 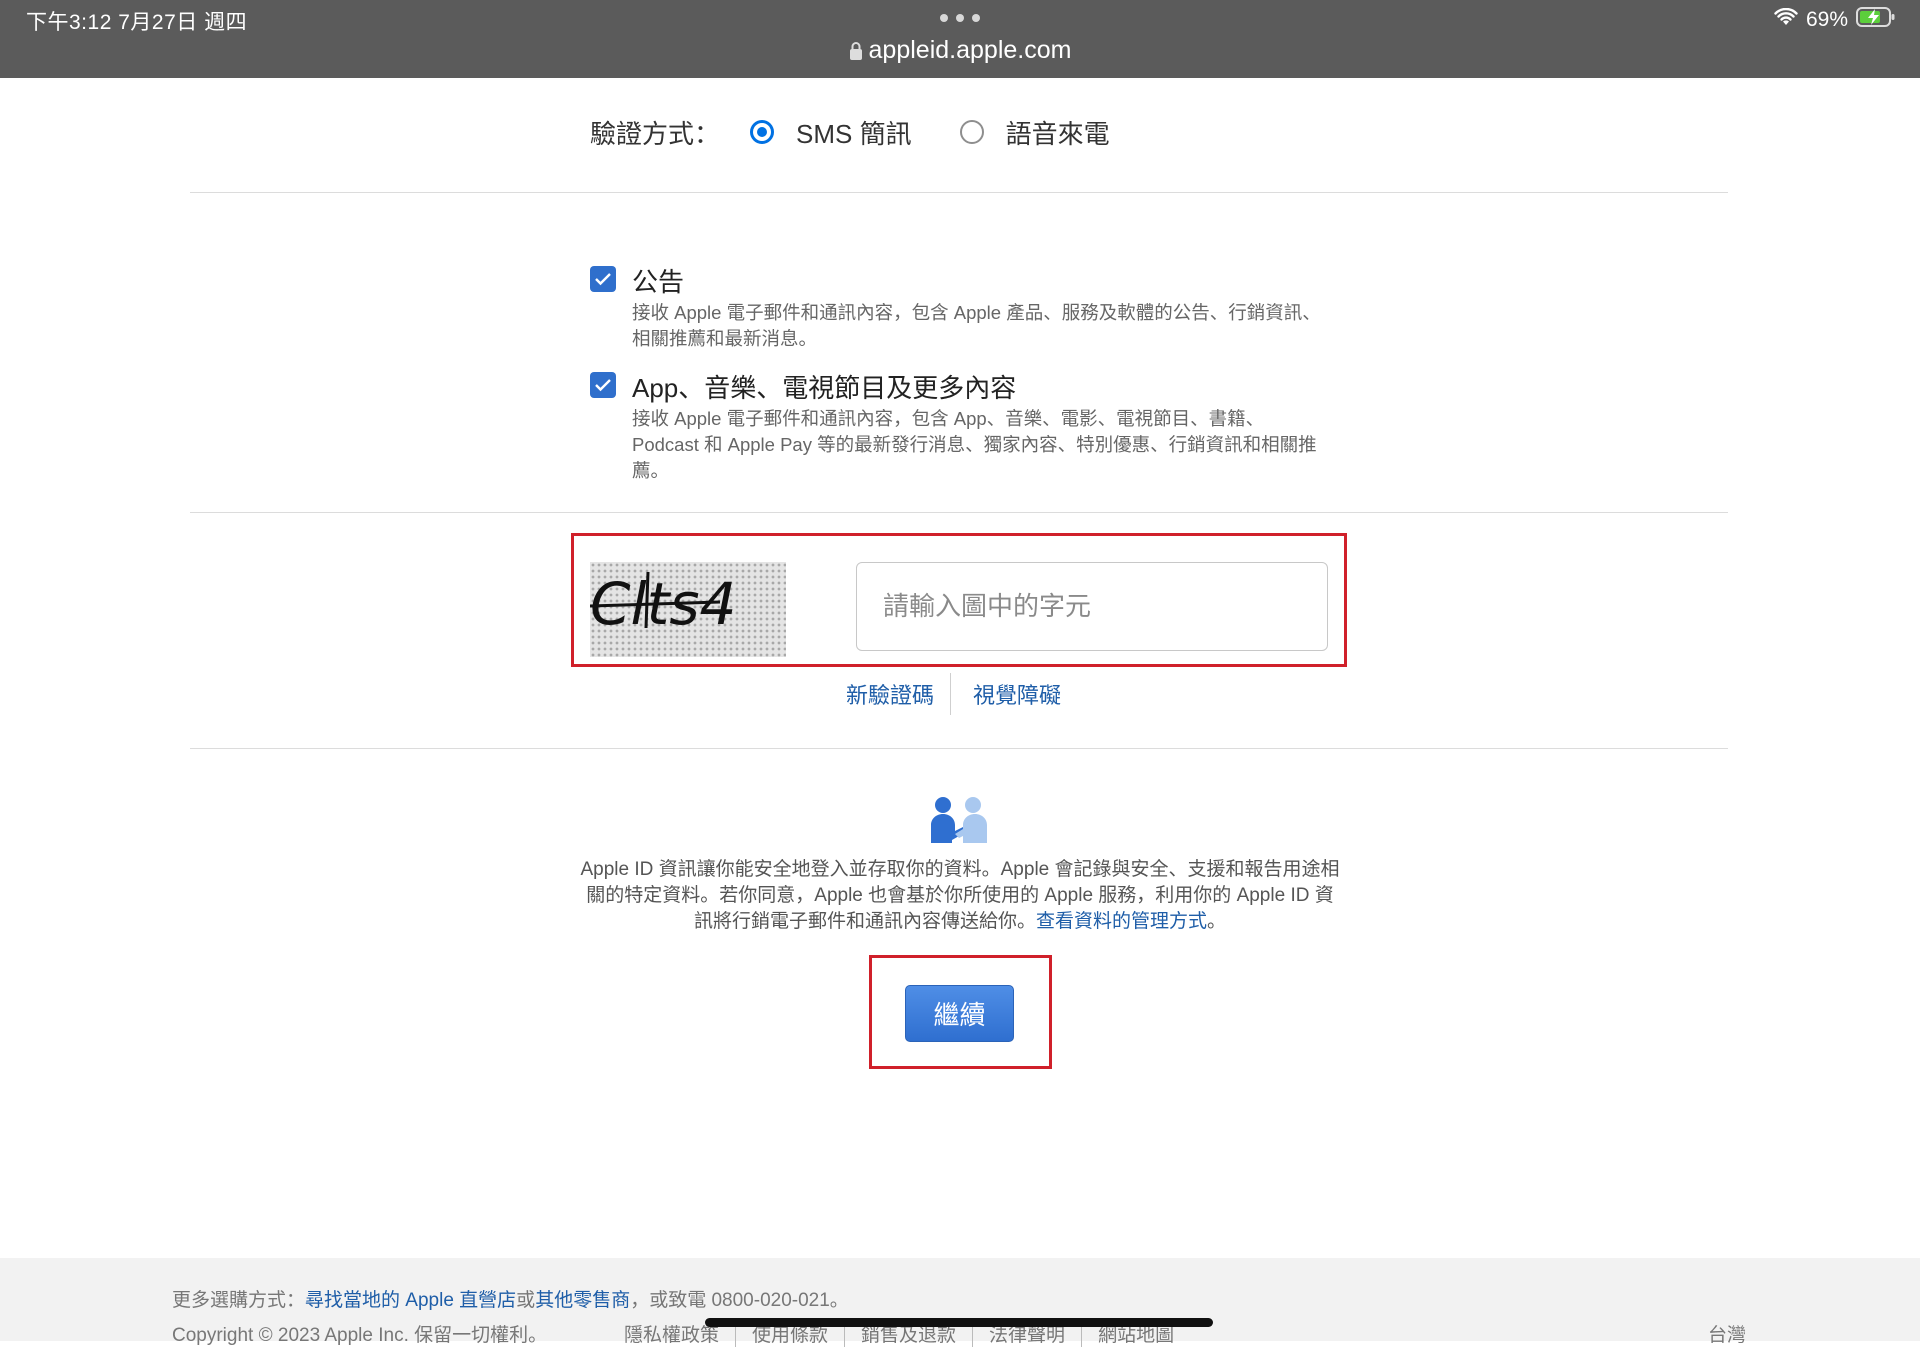 What do you see at coordinates (1017, 694) in the screenshot?
I see `vision-impaired-link: 視覺障礙` at bounding box center [1017, 694].